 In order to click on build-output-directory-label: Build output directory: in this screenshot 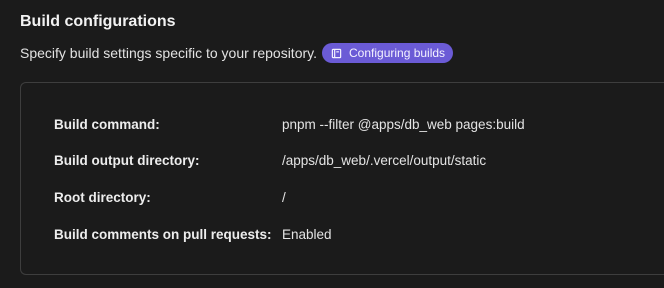, I will do `click(127, 160)`.